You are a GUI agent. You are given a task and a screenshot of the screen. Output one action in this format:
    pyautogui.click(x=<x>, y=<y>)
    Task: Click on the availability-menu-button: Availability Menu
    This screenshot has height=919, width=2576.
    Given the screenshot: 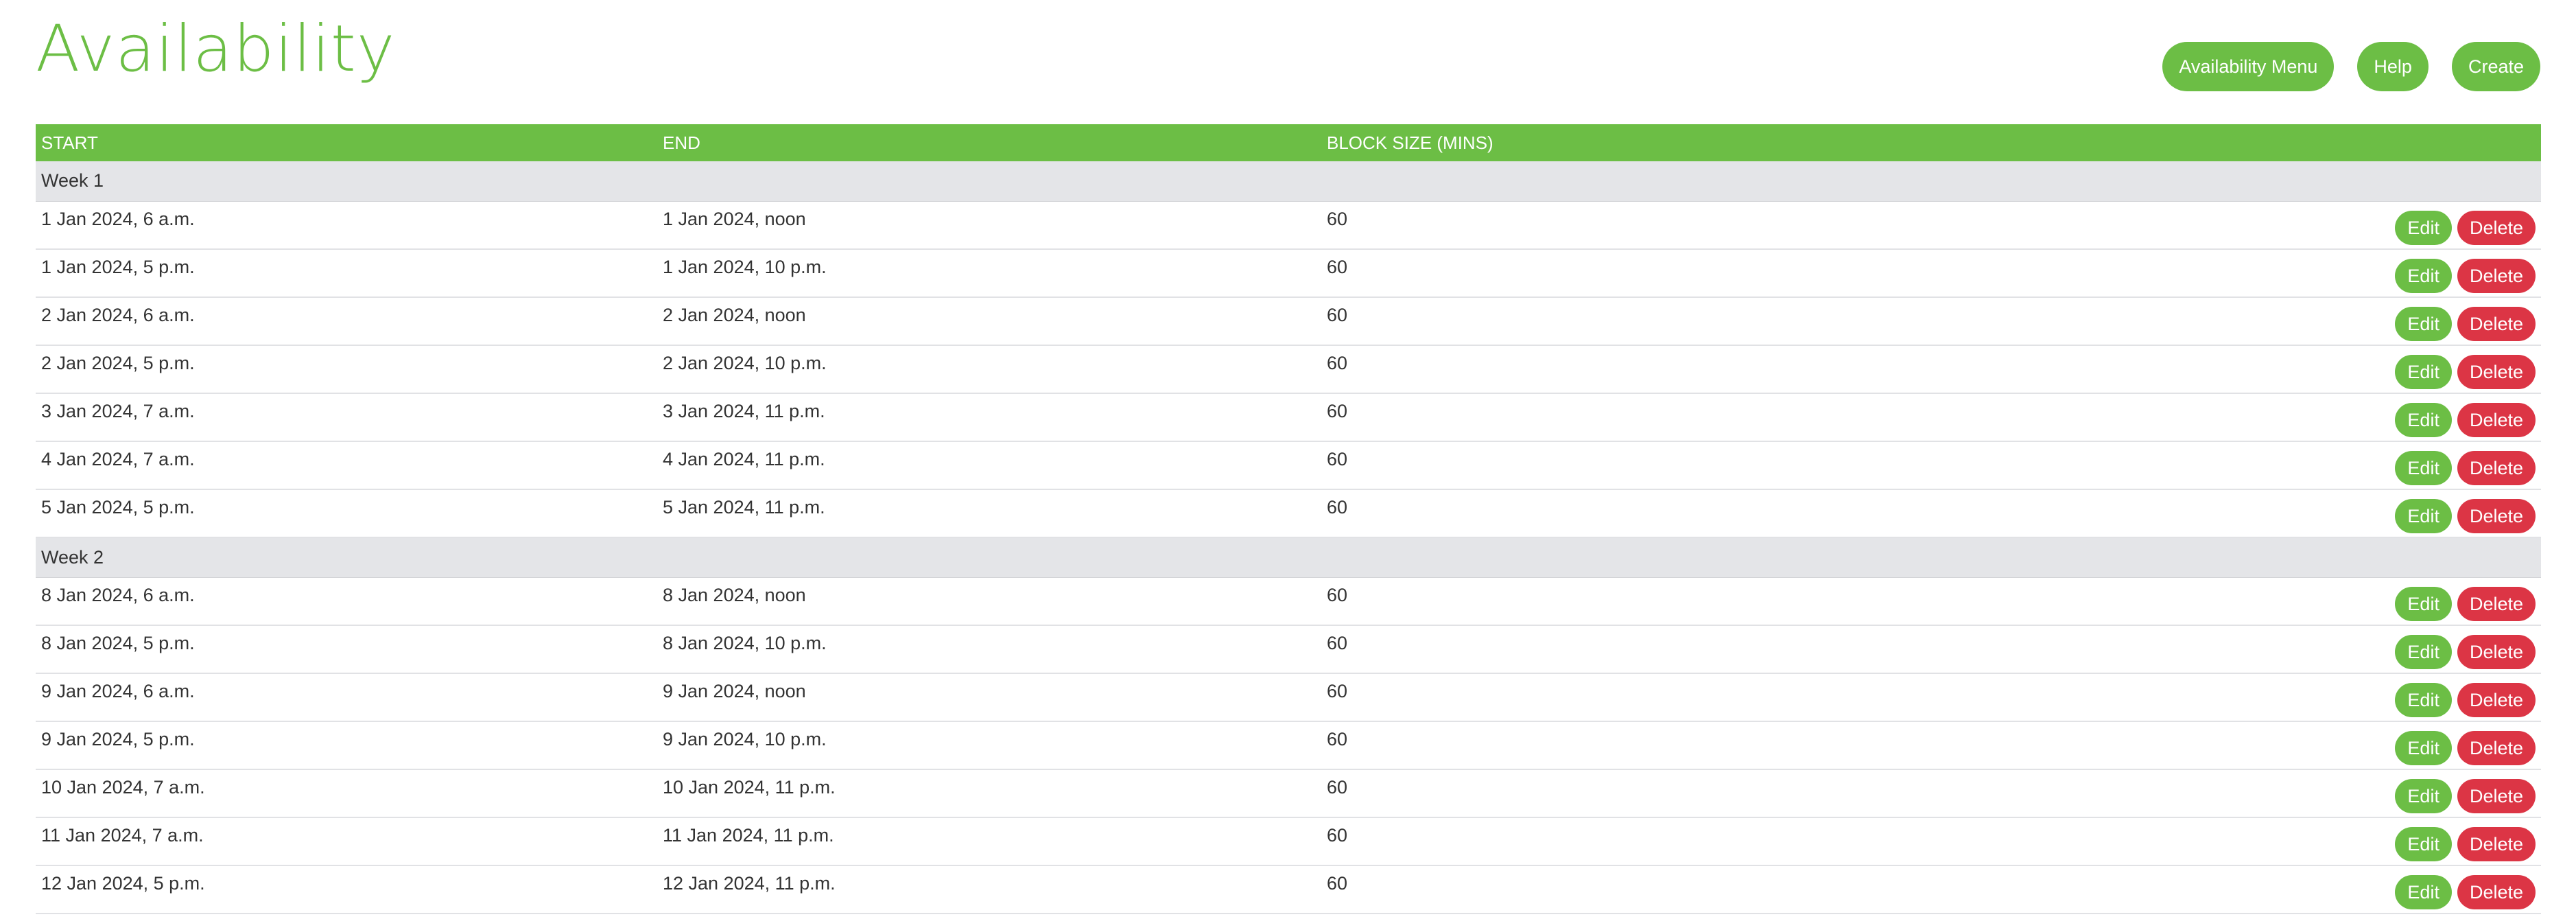 What is the action you would take?
    pyautogui.click(x=2248, y=66)
    